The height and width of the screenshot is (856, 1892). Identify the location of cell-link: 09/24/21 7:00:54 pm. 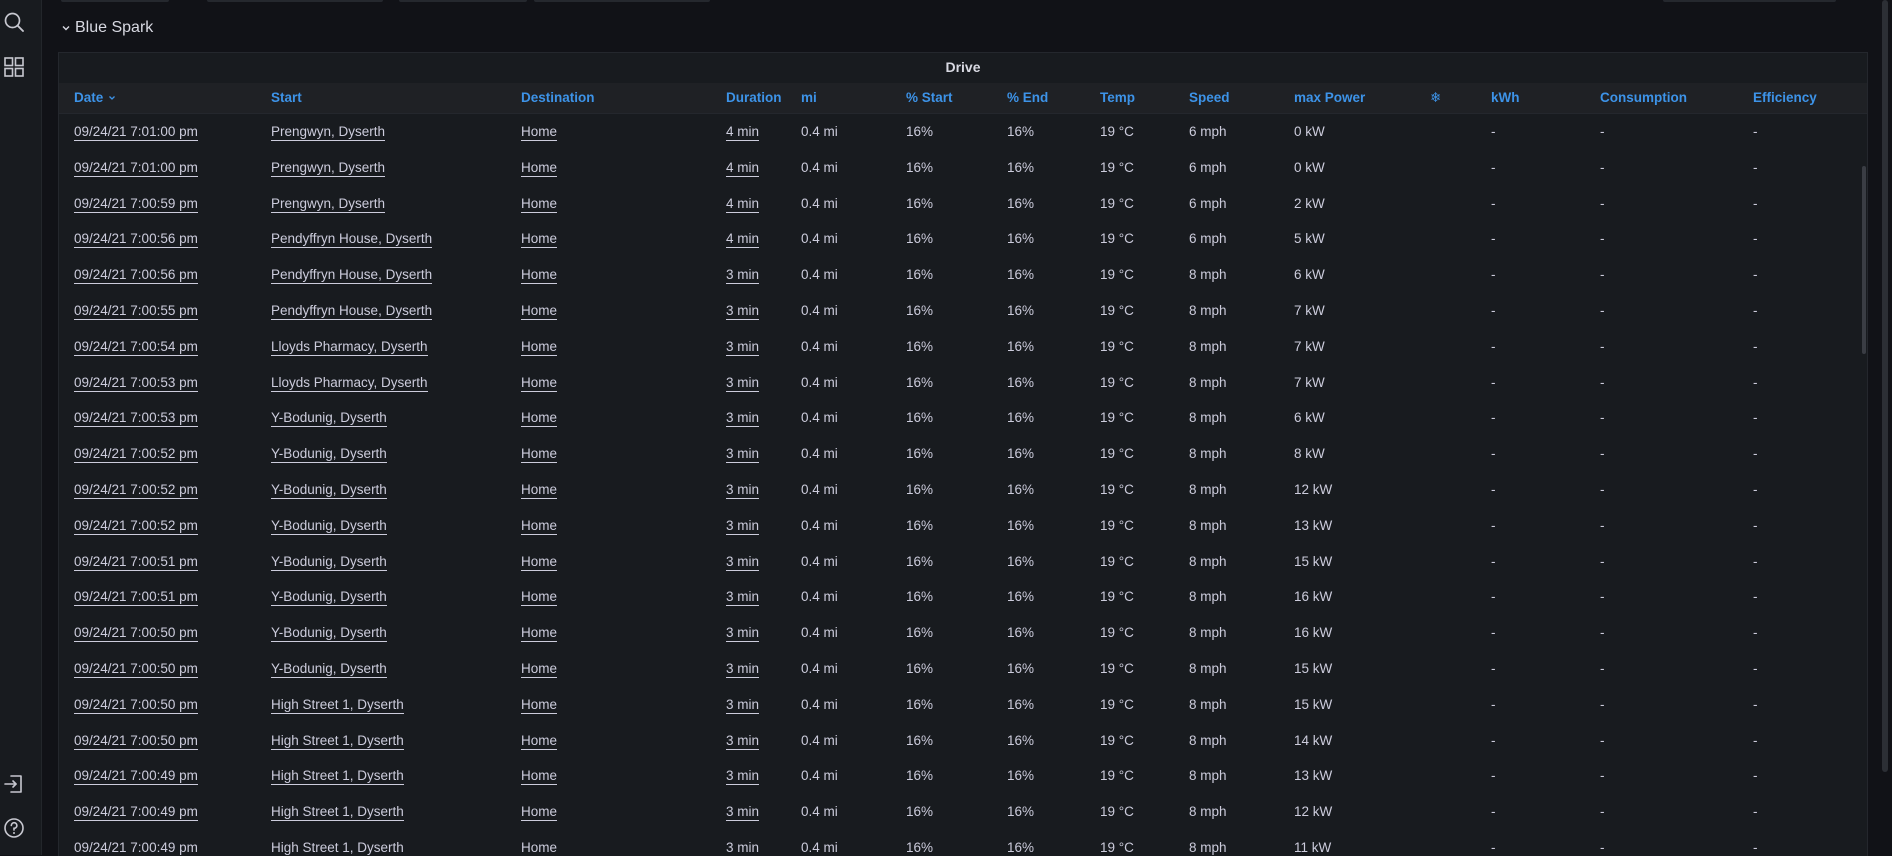
(136, 347).